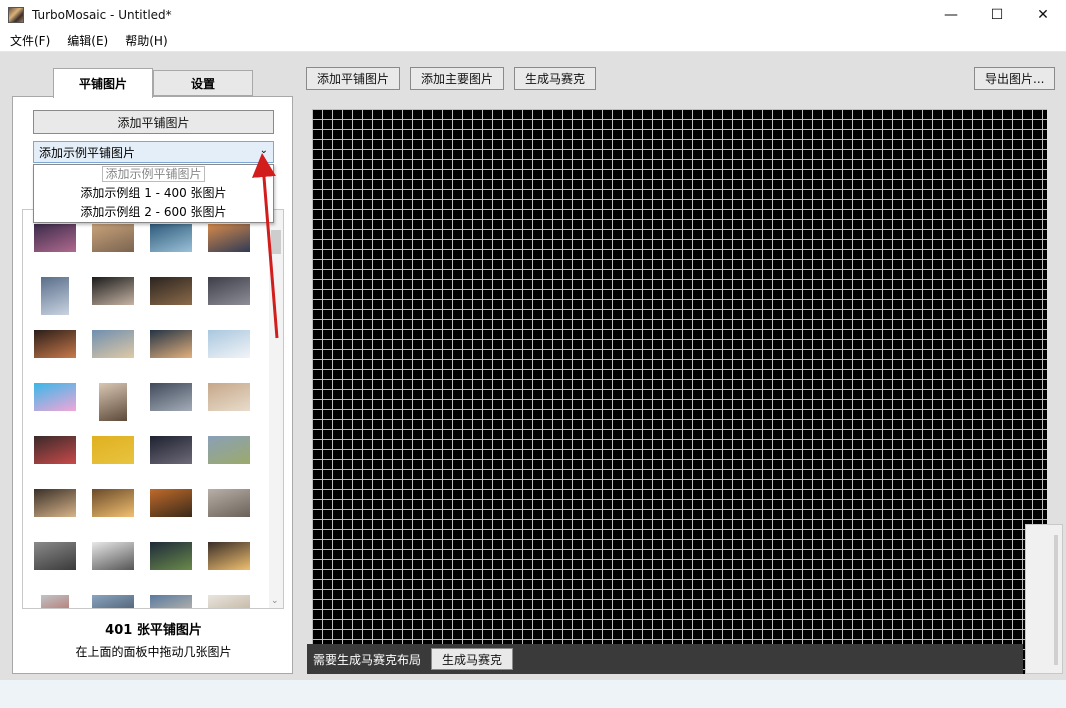  I want to click on status-bar: 需要生成马赛克布局 生成马赛克, so click(665, 659).